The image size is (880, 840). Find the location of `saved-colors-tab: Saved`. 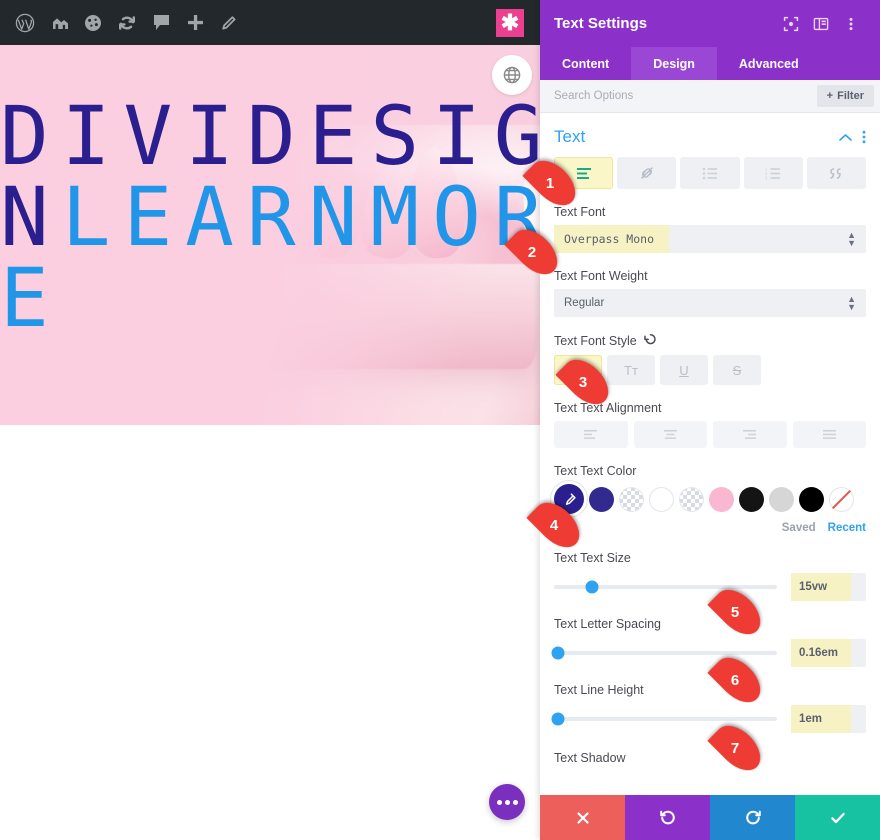

saved-colors-tab: Saved is located at coordinates (799, 528).